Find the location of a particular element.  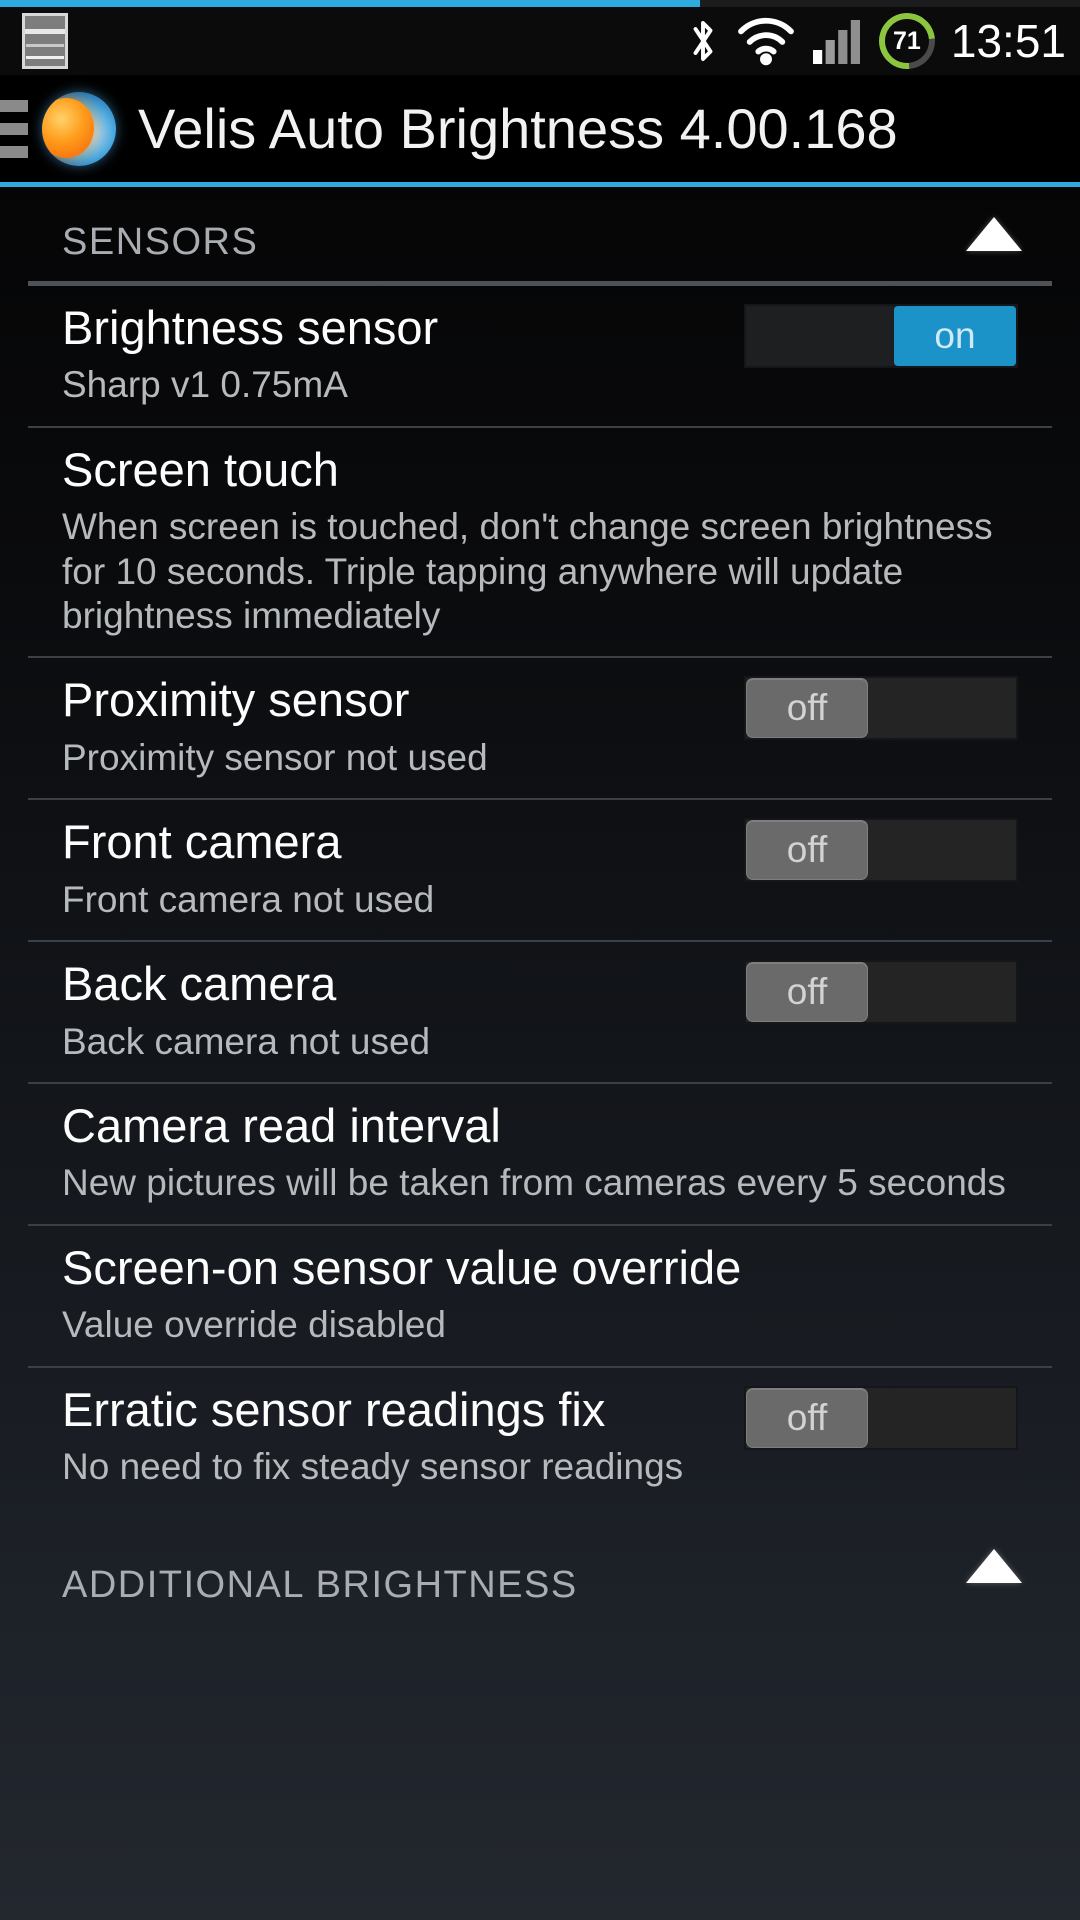

section-header-additional-brightness: ADDITIONAL BRIGHTNESS is located at coordinates (540, 1566).